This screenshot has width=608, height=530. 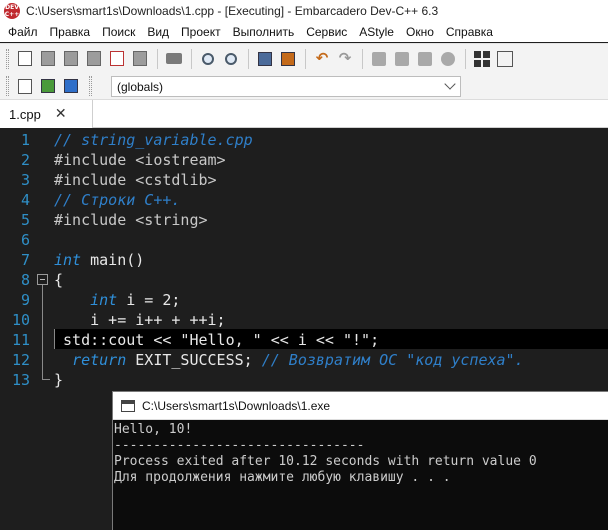 I want to click on code-text: }, so click(x=58, y=380).